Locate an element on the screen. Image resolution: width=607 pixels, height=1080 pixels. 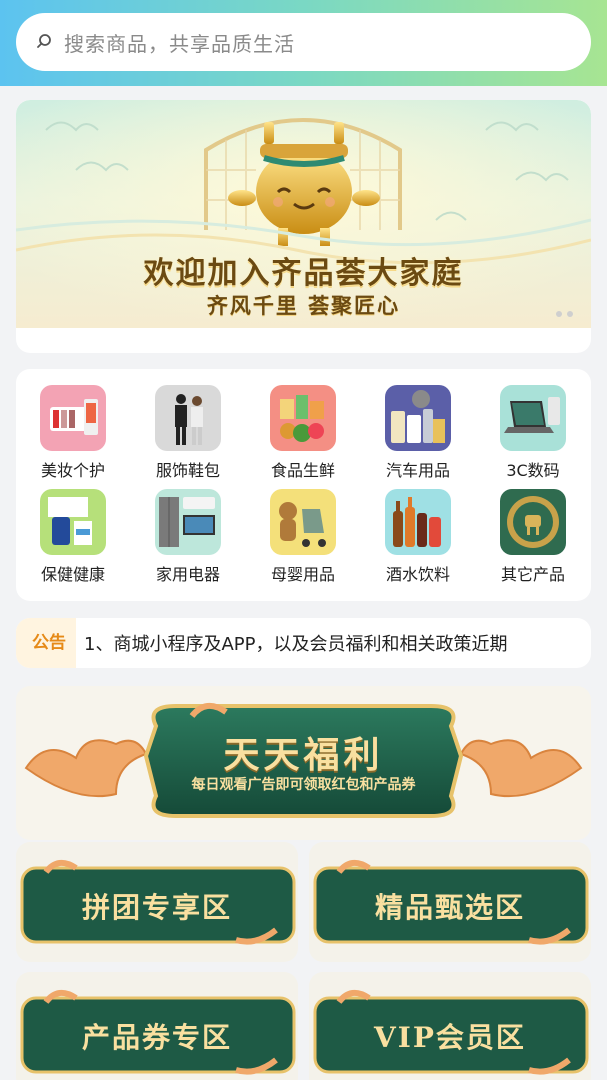
category-label: 家用电器 is located at coordinates (187, 574).